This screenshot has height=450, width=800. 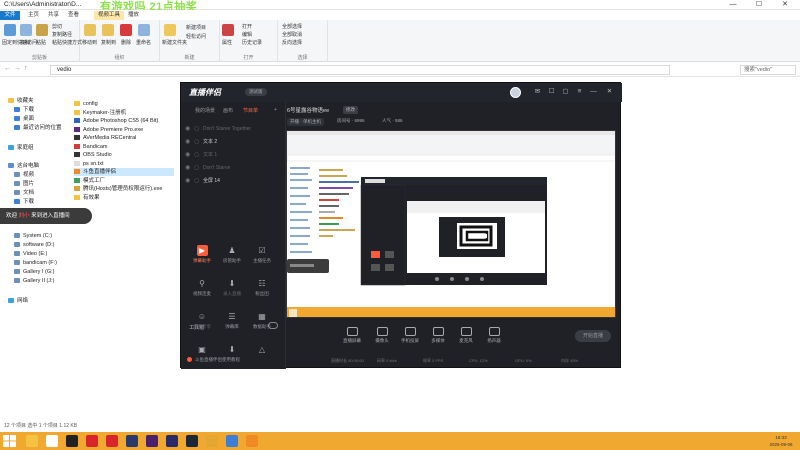 What do you see at coordinates (262, 290) in the screenshot?
I see `tool-button: ☷ 粉丝团` at bounding box center [262, 290].